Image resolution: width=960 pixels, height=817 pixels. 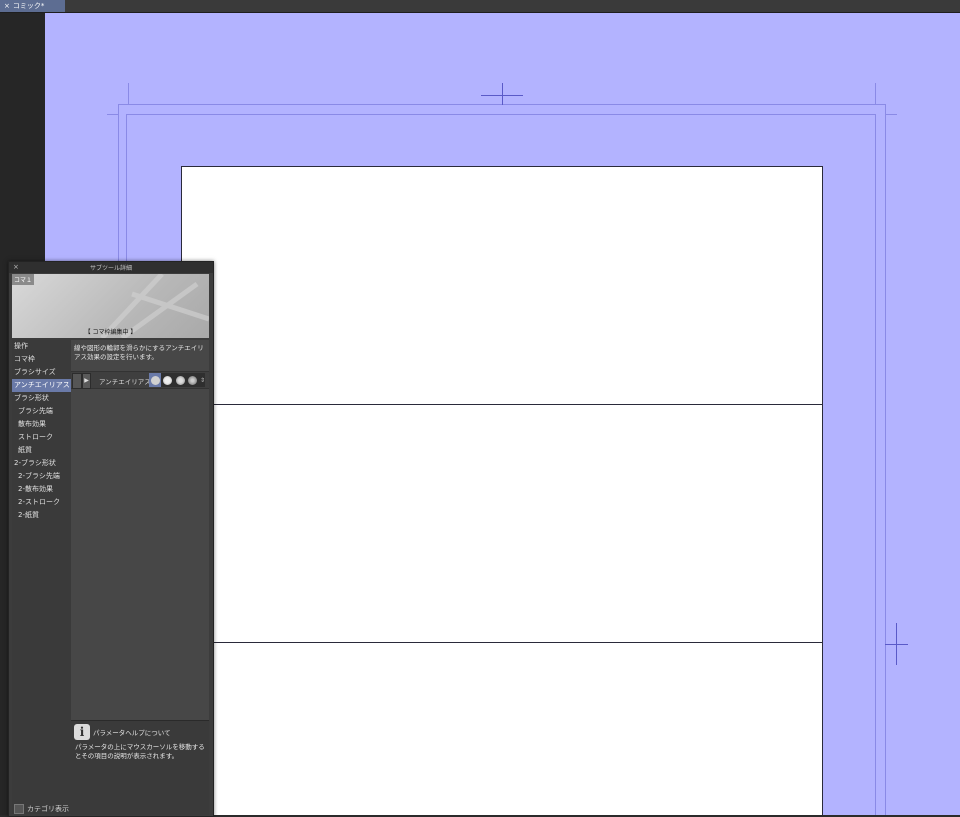 I want to click on category-item: ブラシ形状, so click(x=41, y=398).